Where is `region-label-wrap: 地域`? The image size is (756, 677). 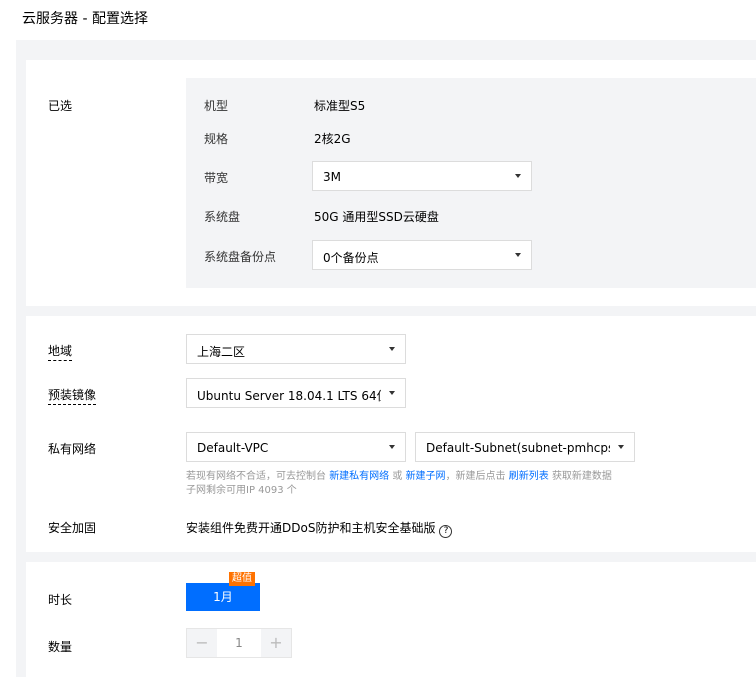
region-label-wrap: 地域 is located at coordinates (60, 351).